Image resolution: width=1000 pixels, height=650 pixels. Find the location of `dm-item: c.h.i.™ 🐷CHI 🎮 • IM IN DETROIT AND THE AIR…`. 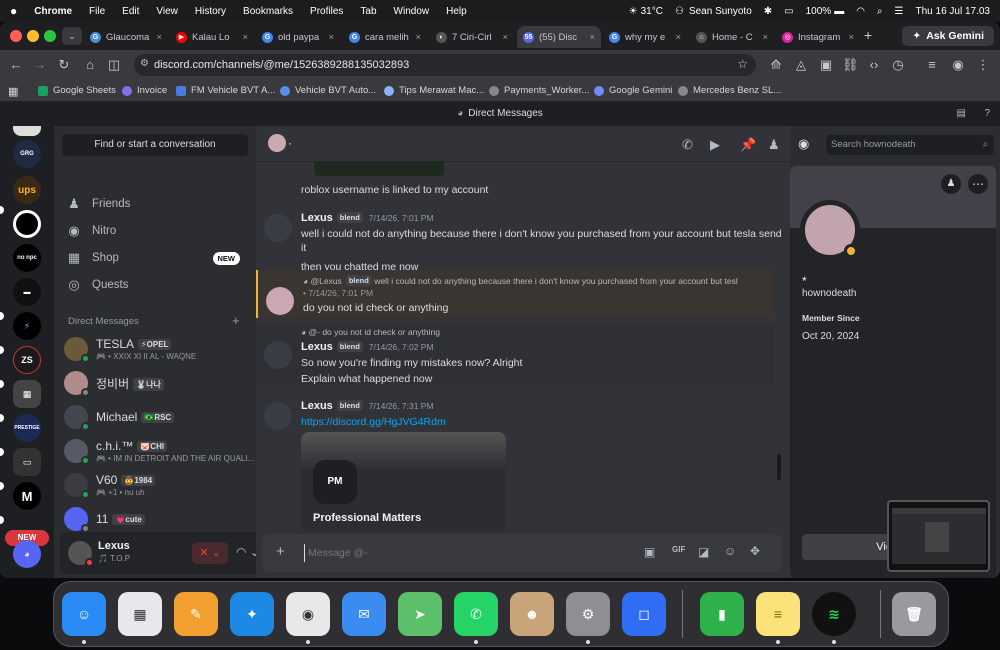

dm-item: c.h.i.™ 🐷CHI 🎮 • IM IN DETROIT AND THE AIR… is located at coordinates (159, 451).